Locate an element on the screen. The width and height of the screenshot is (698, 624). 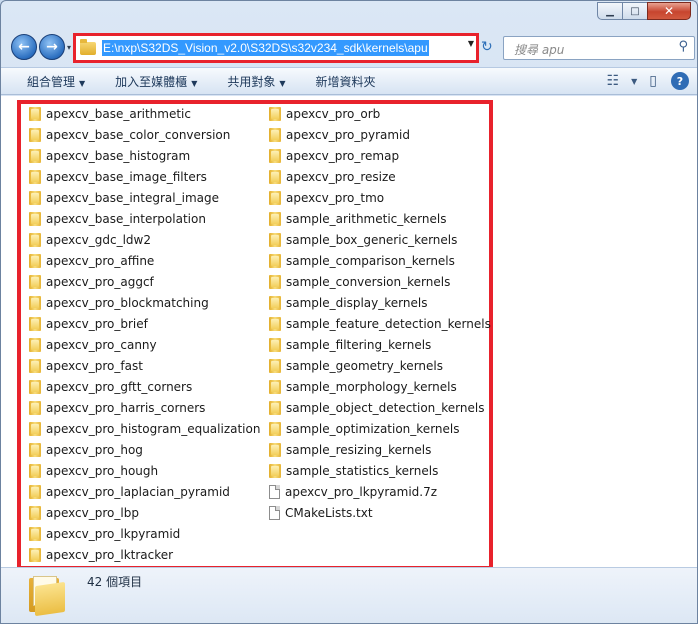
search-placeholder: 搜尋 apu is located at coordinates (539, 50).